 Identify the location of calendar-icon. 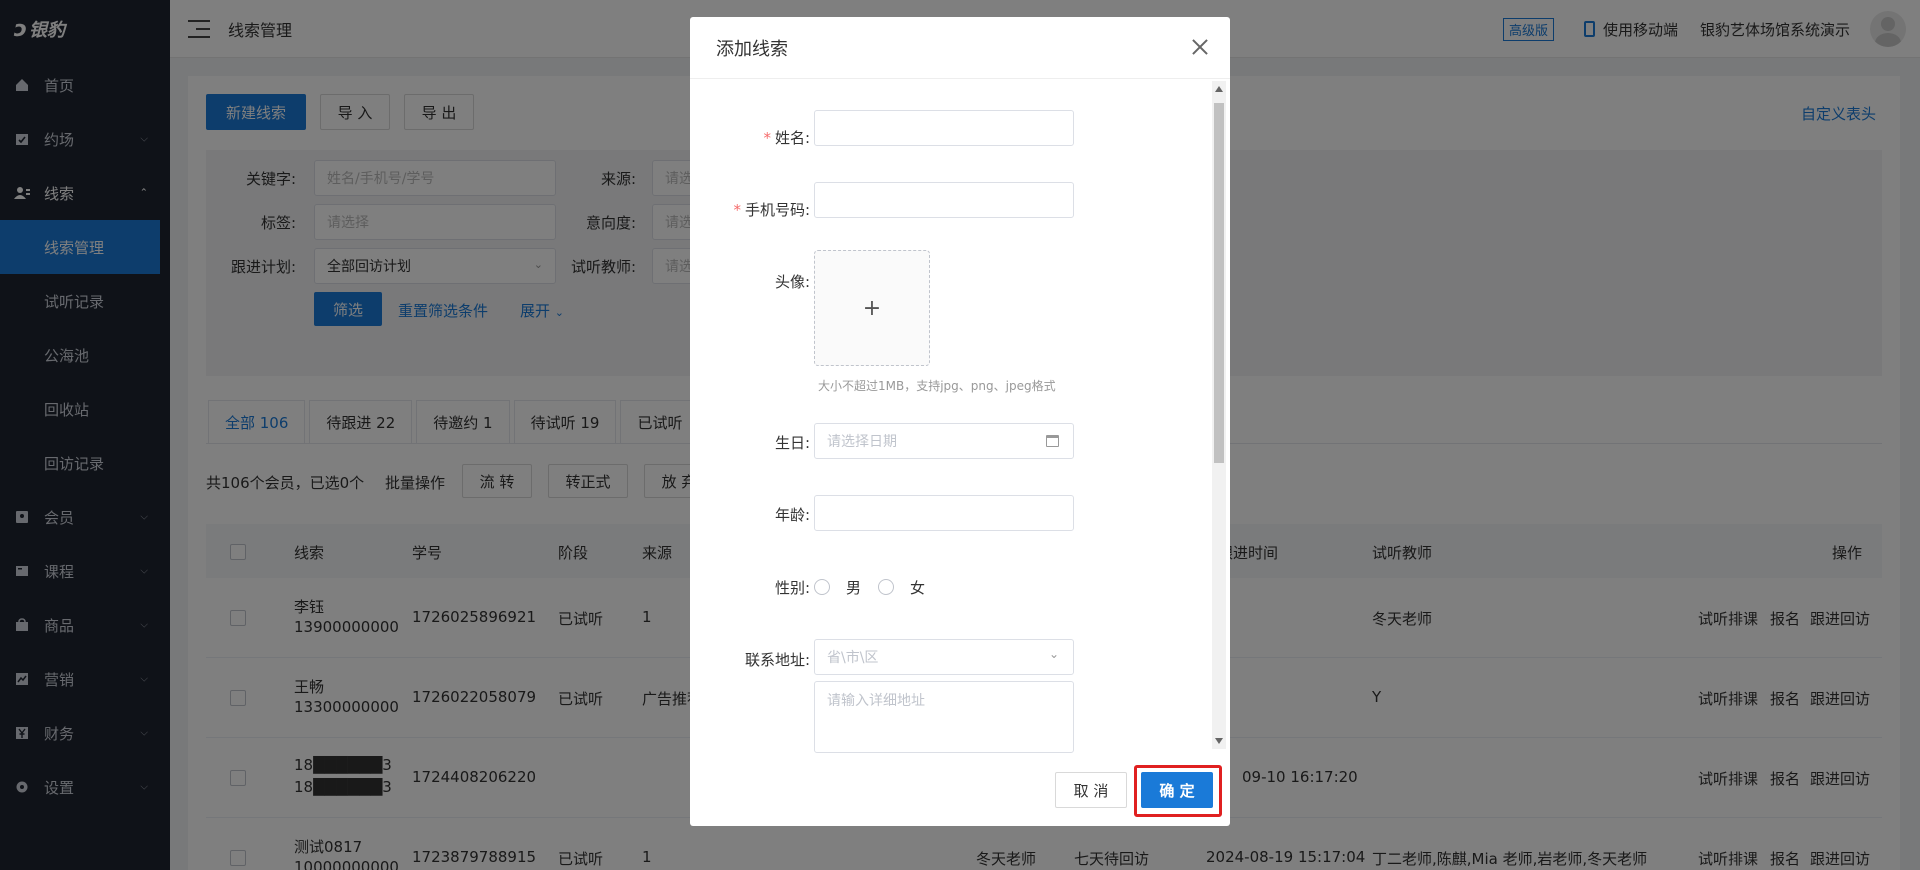
(1052, 441).